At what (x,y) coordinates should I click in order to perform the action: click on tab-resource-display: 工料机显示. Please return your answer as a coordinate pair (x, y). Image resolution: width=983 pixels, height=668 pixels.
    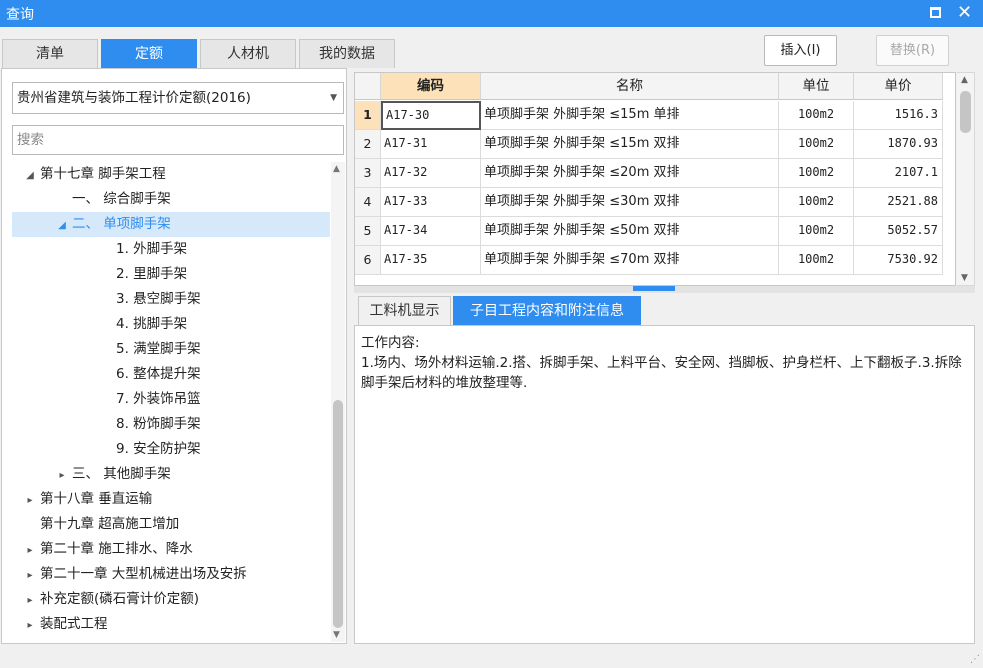
    Looking at the image, I should click on (404, 310).